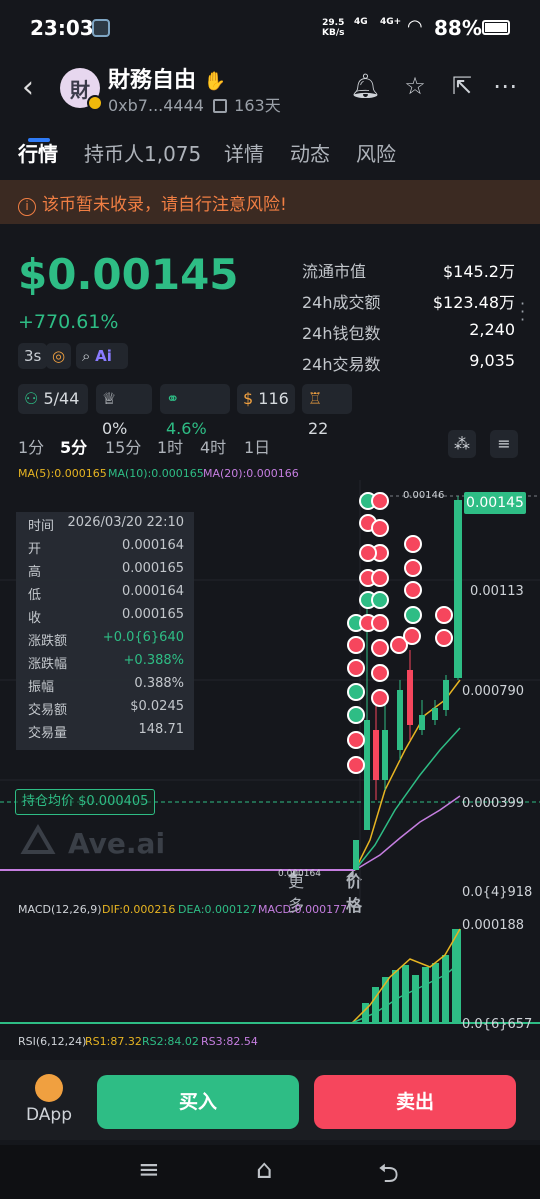 This screenshot has height=1199, width=540. Describe the element at coordinates (38, 152) in the screenshot. I see `tab-market: 行情` at that location.